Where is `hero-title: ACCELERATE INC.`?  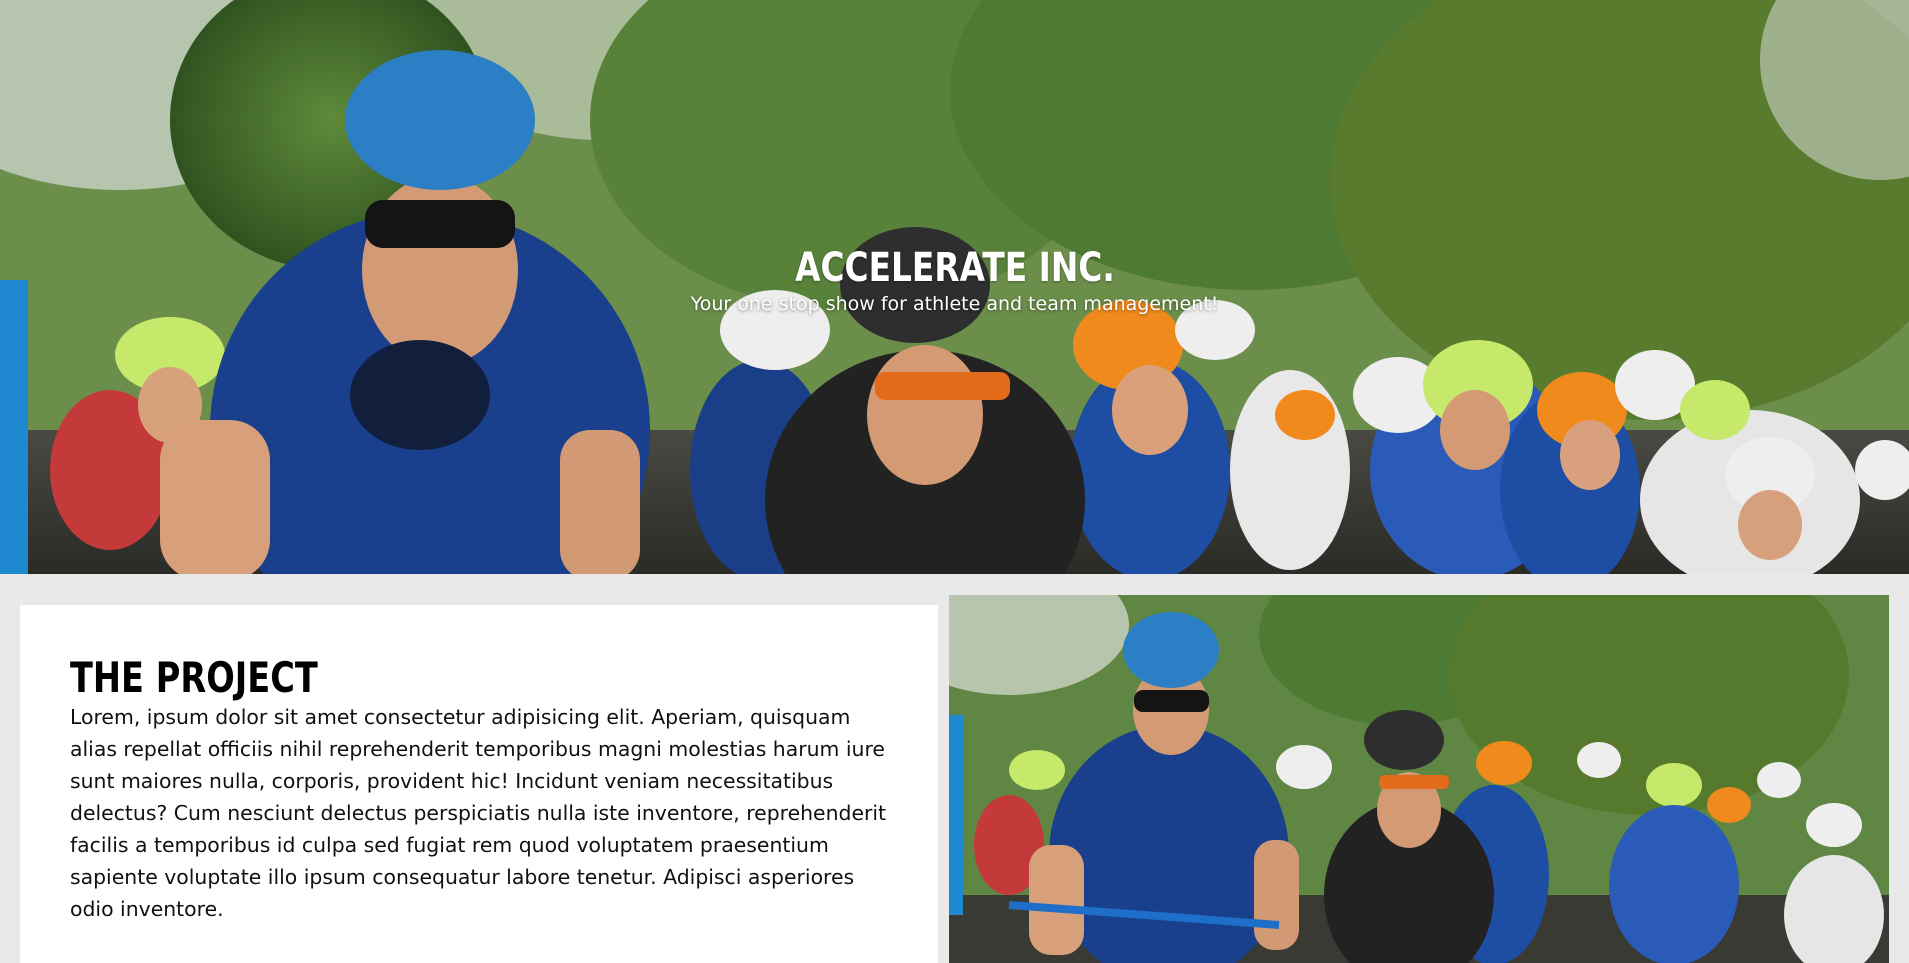 hero-title: ACCELERATE INC. is located at coordinates (954, 268).